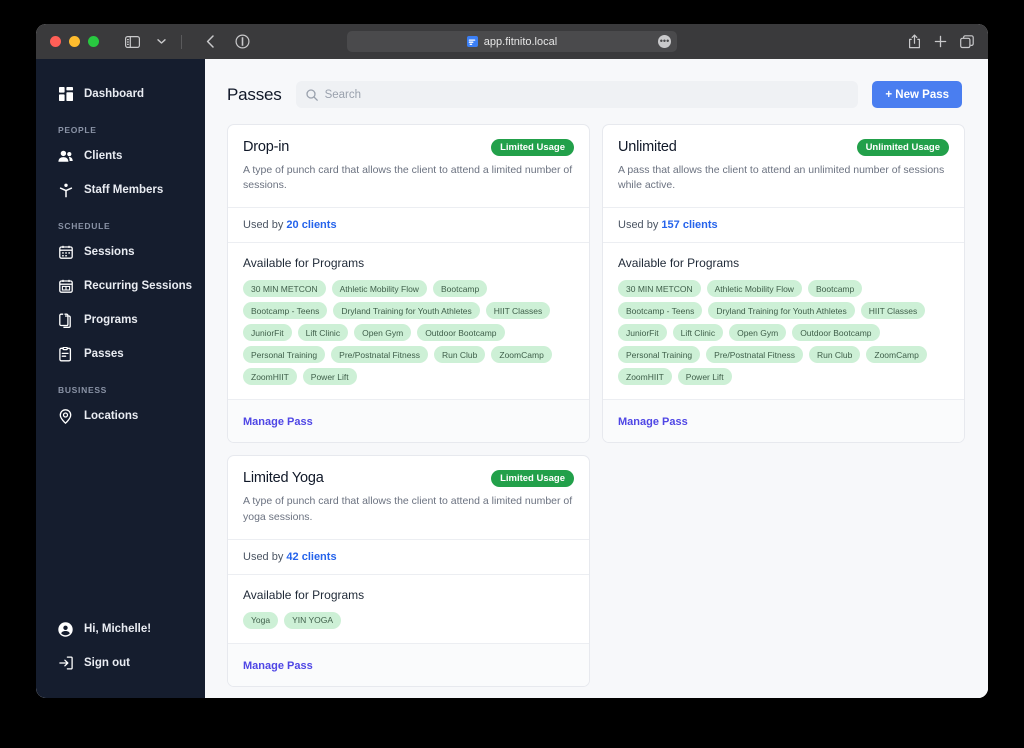 The height and width of the screenshot is (748, 1024). Describe the element at coordinates (93, 41) in the screenshot. I see `maximize-window-button` at that location.